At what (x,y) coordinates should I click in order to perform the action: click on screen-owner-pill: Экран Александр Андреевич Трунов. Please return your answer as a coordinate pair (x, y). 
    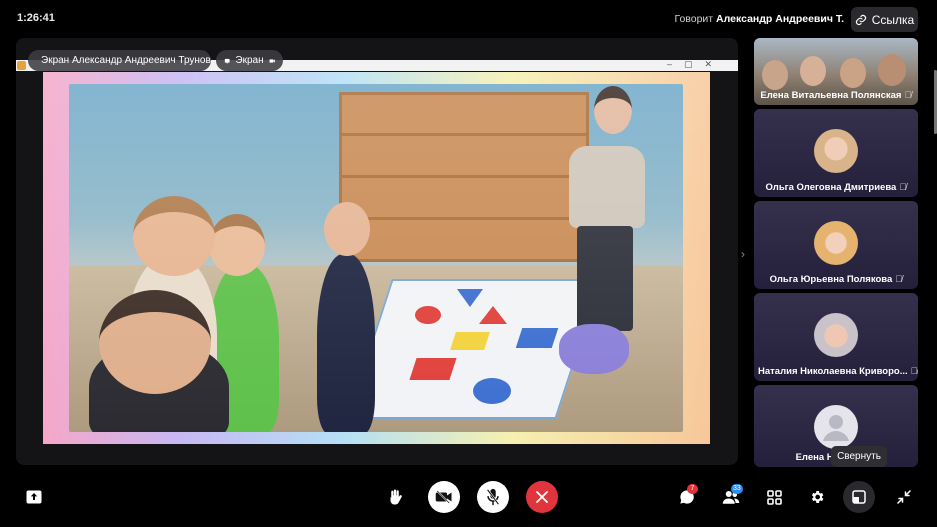
    Looking at the image, I should click on (119, 60).